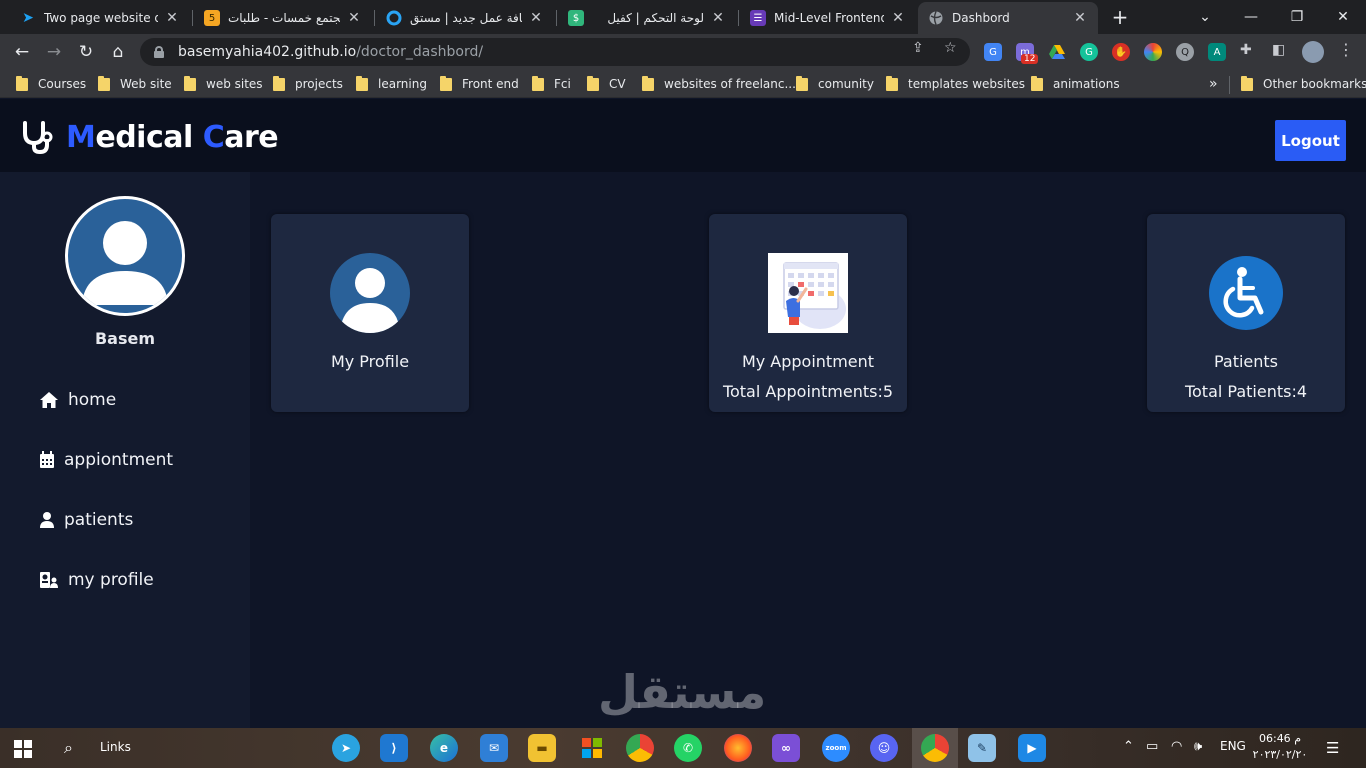 Image resolution: width=1366 pixels, height=768 pixels. I want to click on sidebar-item-label: patients, so click(99, 520).